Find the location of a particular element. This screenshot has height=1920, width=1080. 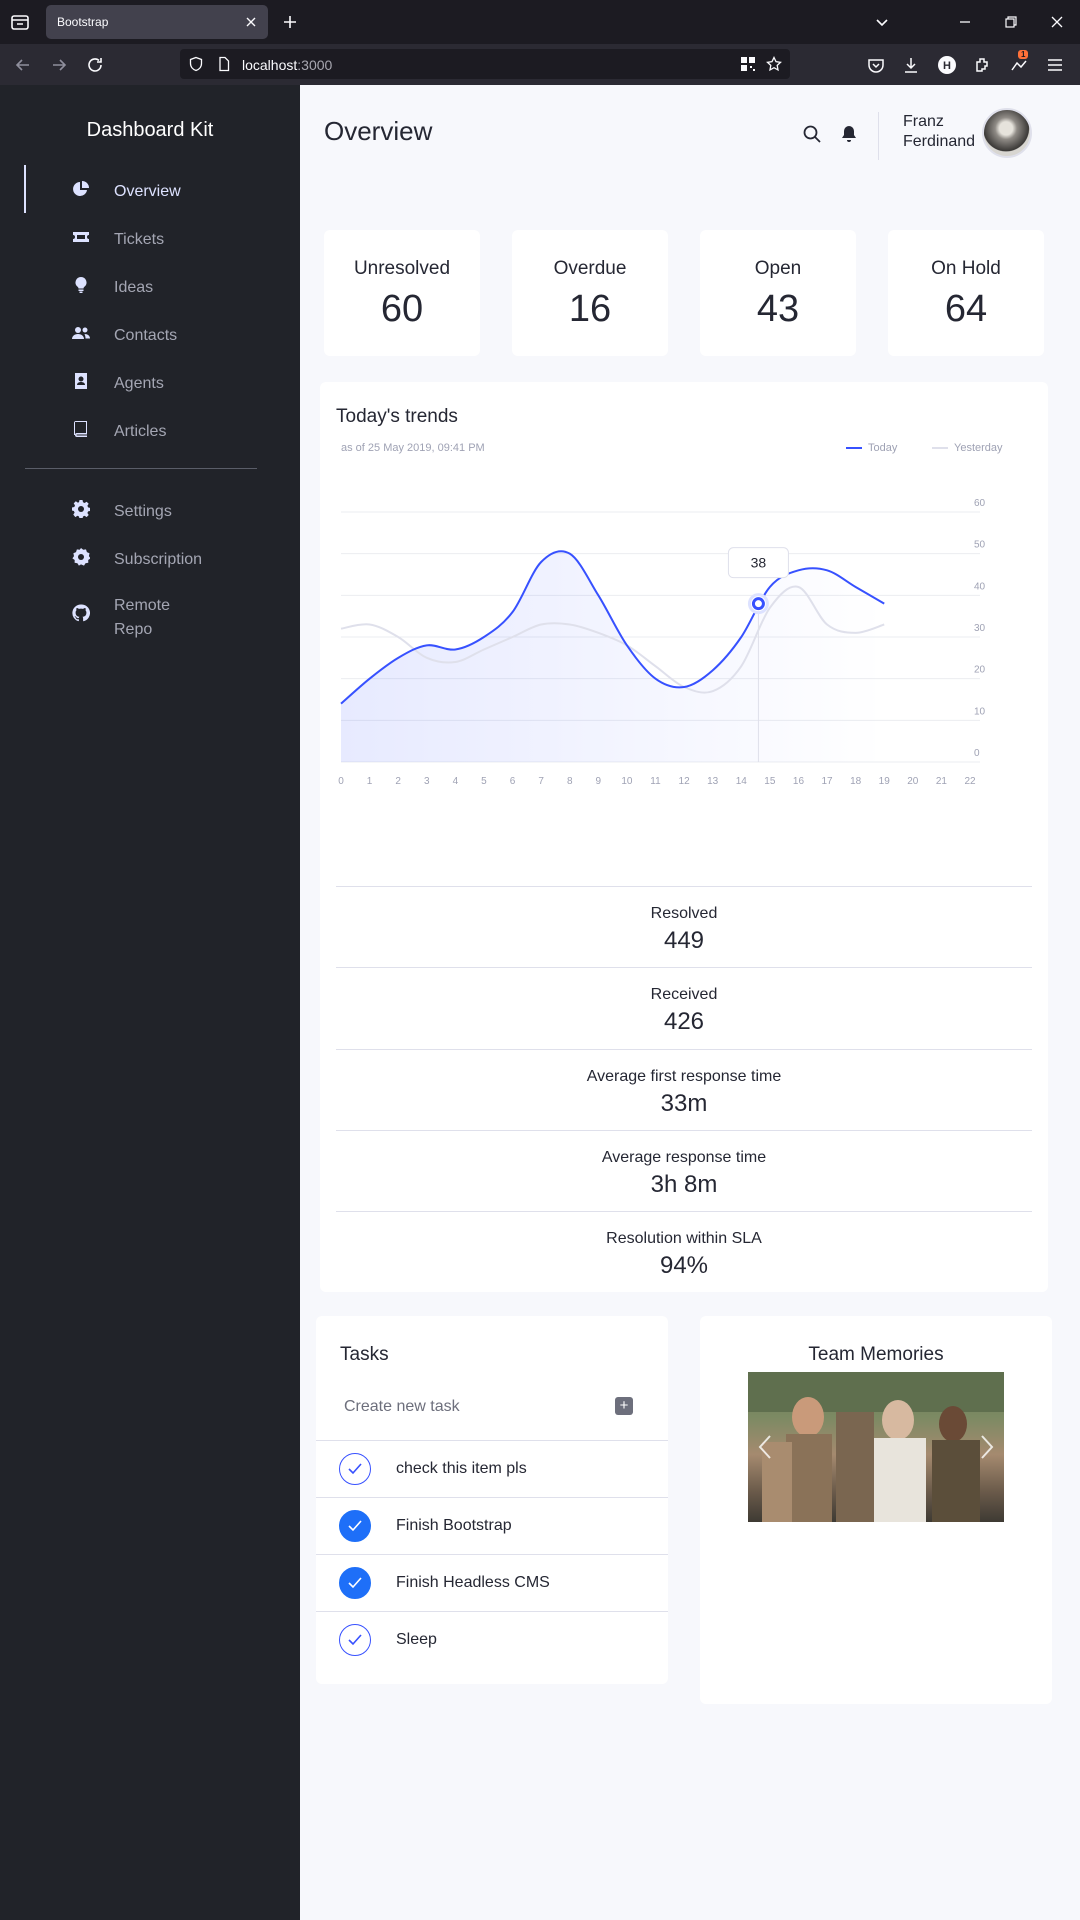

pie-chart-icon is located at coordinates (81, 188).